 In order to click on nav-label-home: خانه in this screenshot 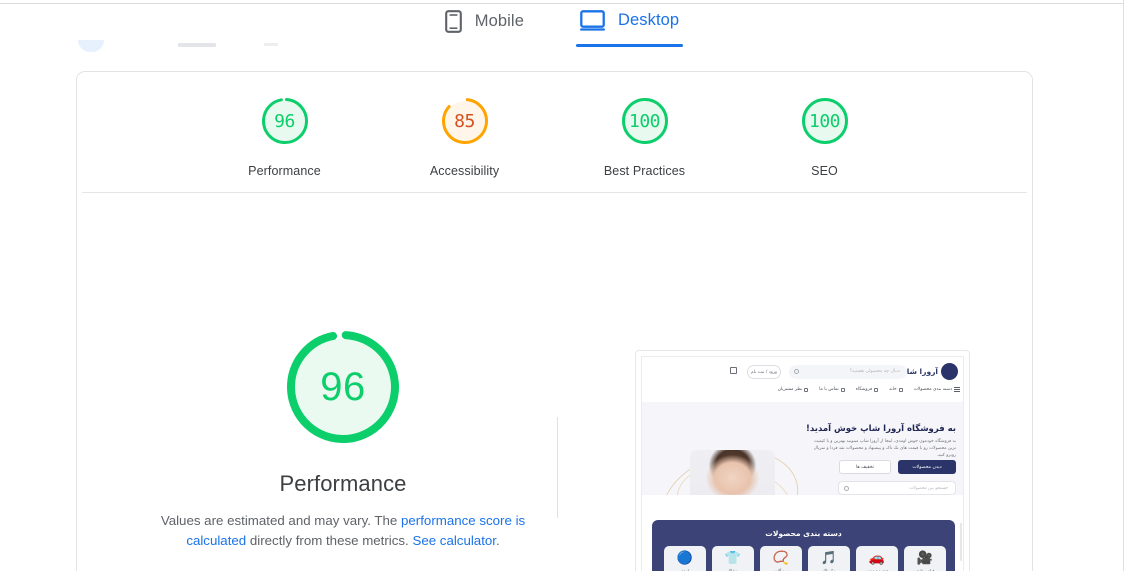, I will do `click(893, 389)`.